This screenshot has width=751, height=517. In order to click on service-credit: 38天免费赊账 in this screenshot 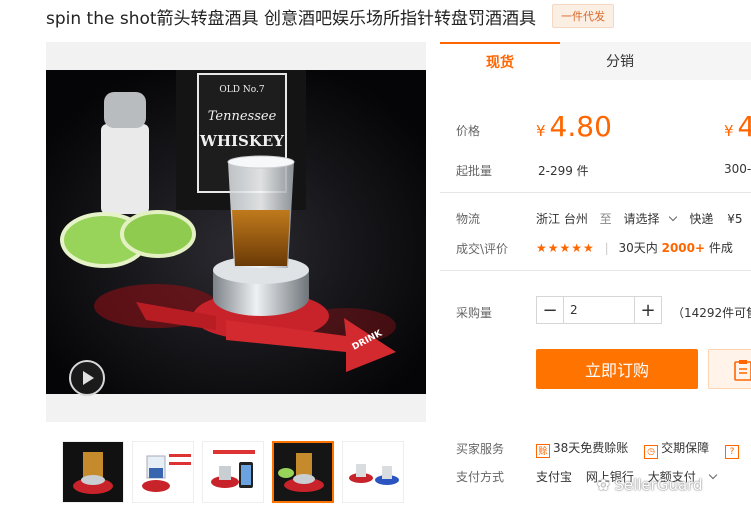, I will do `click(590, 448)`.